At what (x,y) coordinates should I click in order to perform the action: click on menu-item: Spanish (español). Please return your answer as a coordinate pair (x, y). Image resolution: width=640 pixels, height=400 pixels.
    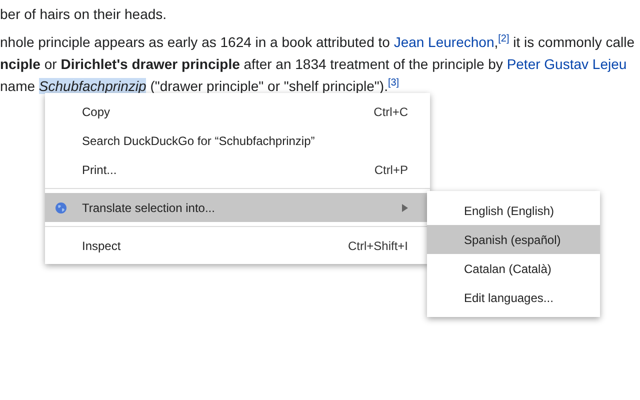
    Looking at the image, I should click on (513, 239).